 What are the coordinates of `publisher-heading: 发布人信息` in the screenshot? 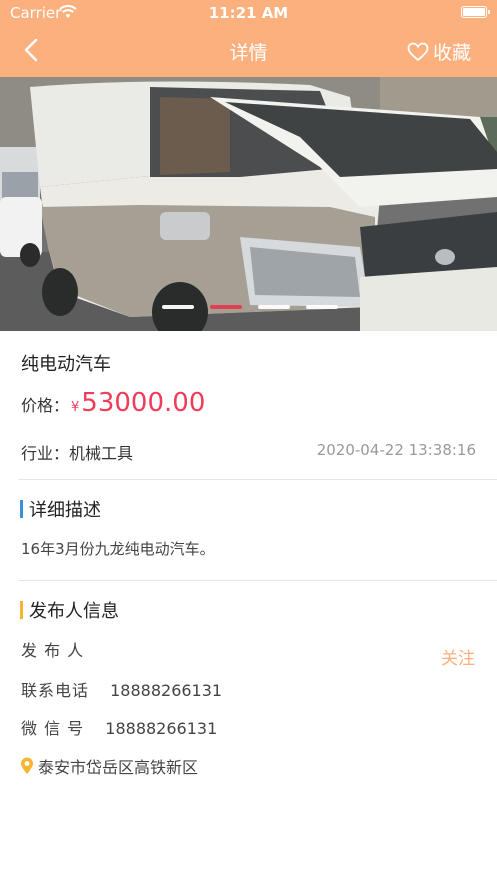 It's located at (69, 610).